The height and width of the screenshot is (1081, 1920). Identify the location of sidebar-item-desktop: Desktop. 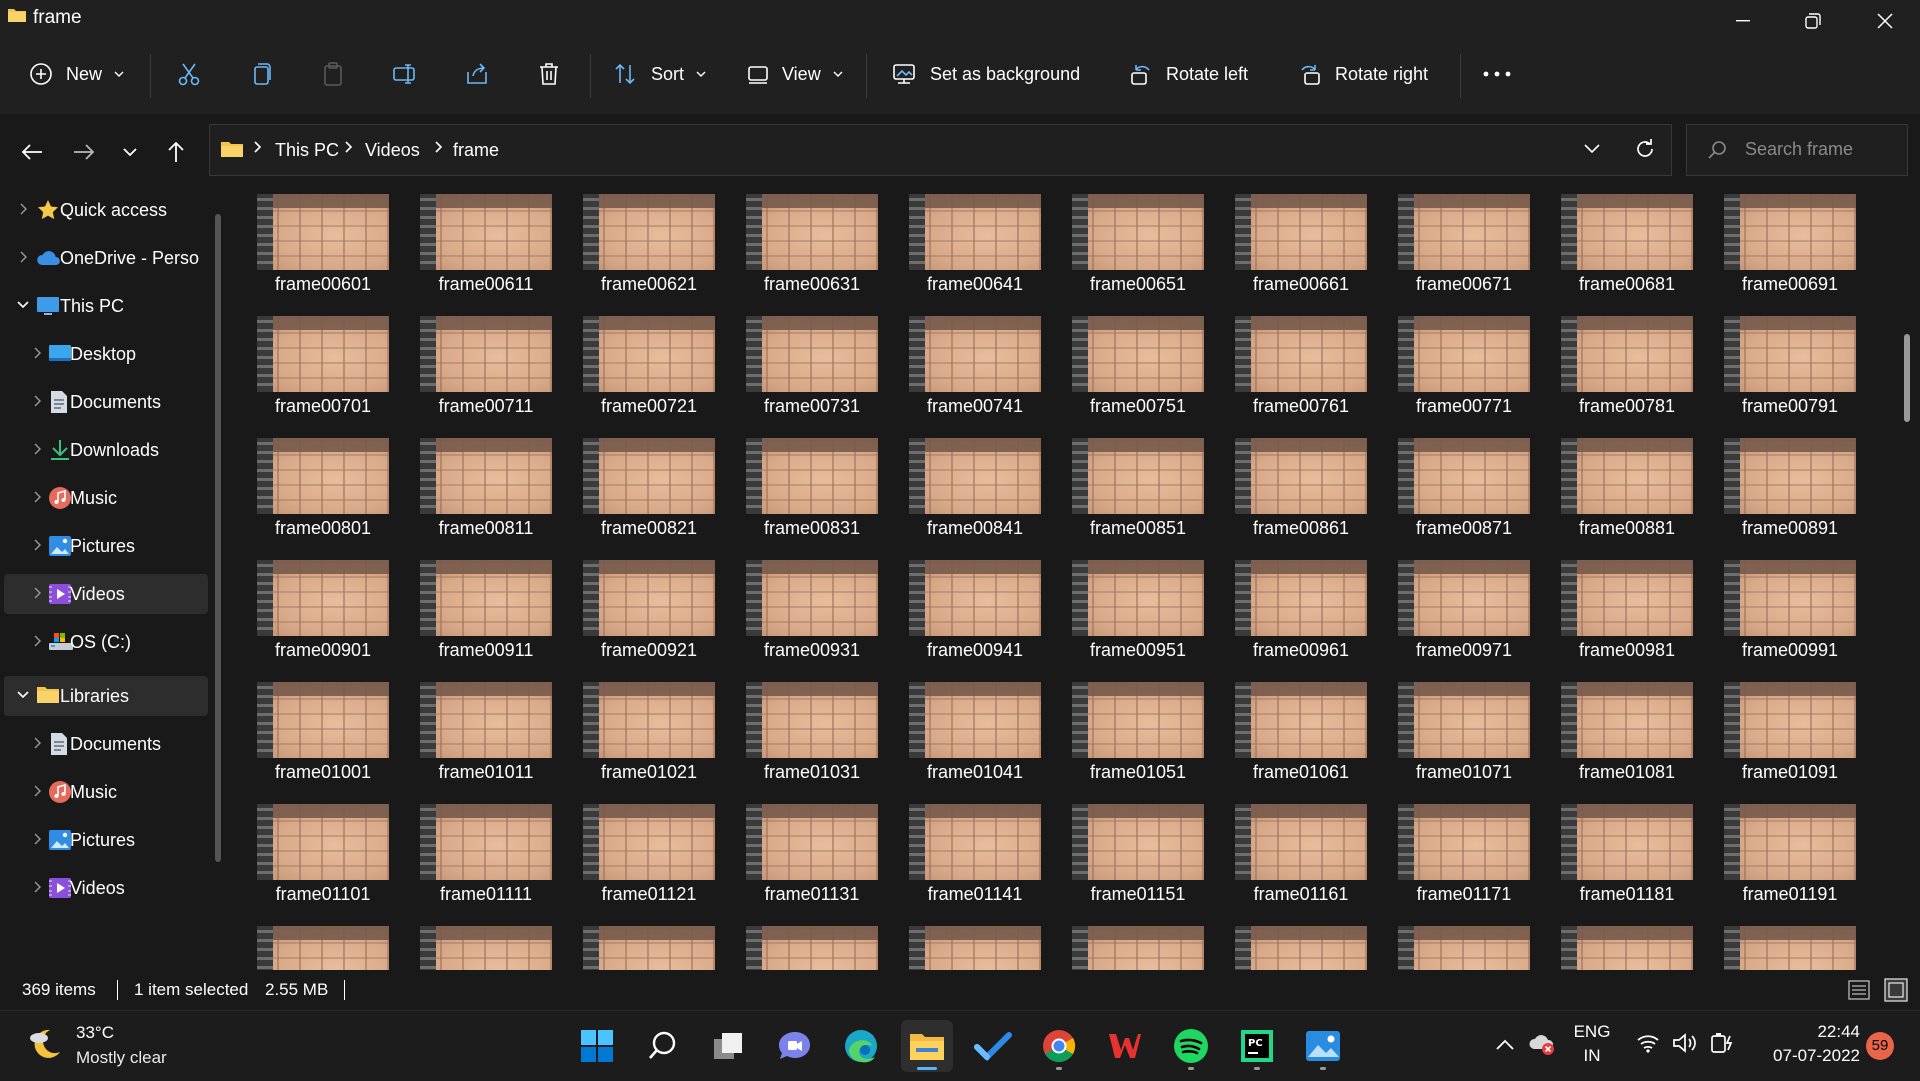
(106, 354).